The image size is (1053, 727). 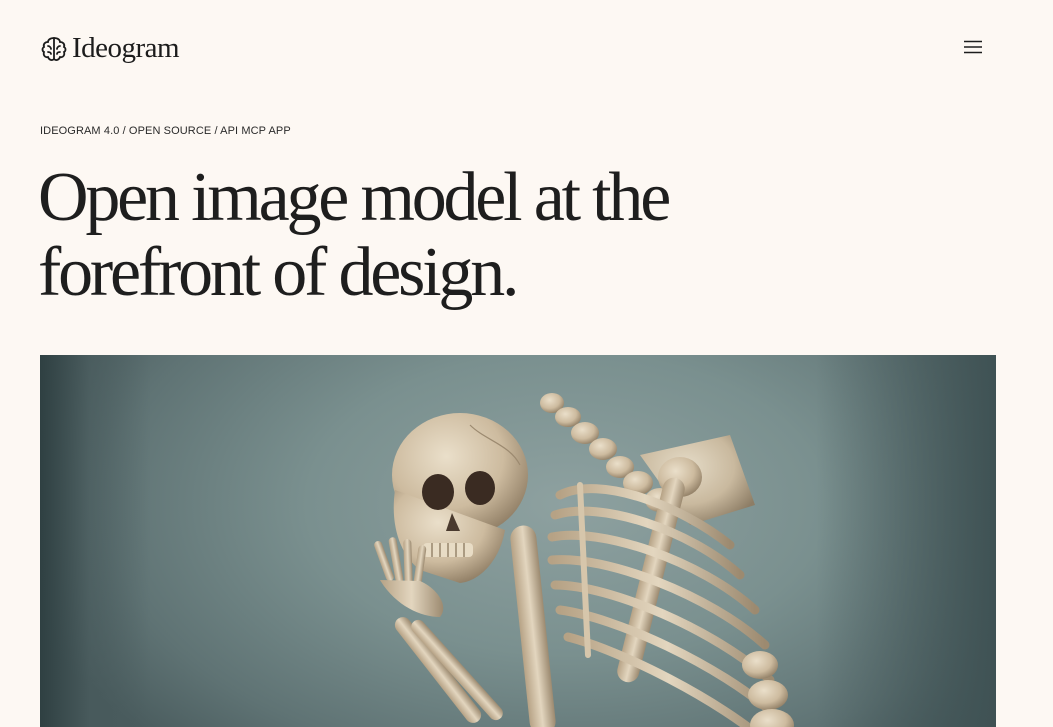 What do you see at coordinates (354, 197) in the screenshot?
I see `headline-line-1: Open image model at the` at bounding box center [354, 197].